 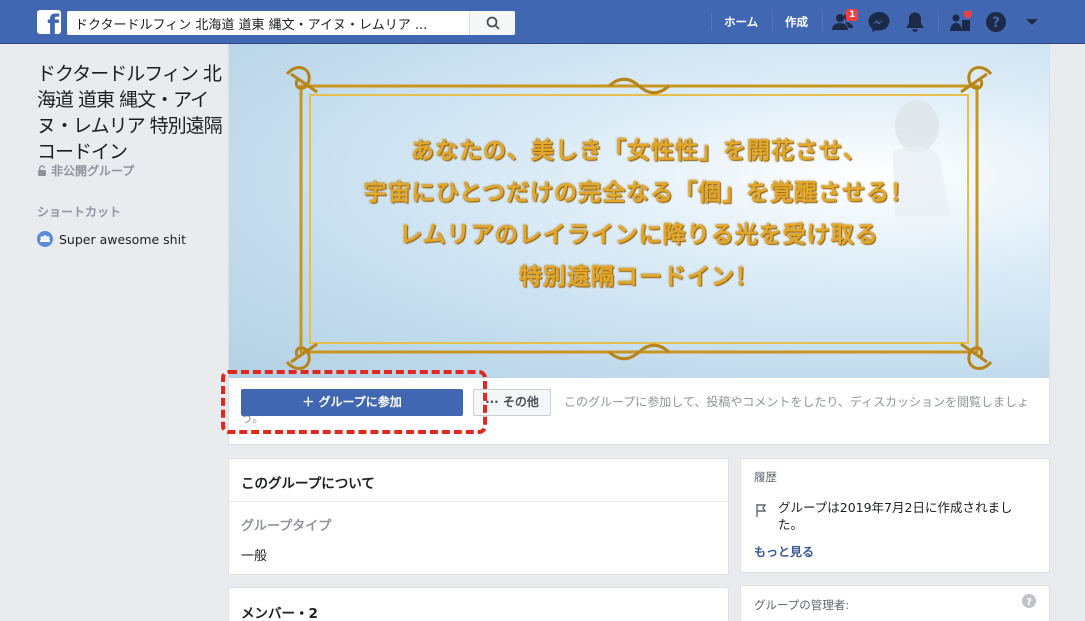 I want to click on history-card: 履歴 グループは2019年7月2日に作成されました。 もっと見る, so click(x=895, y=515).